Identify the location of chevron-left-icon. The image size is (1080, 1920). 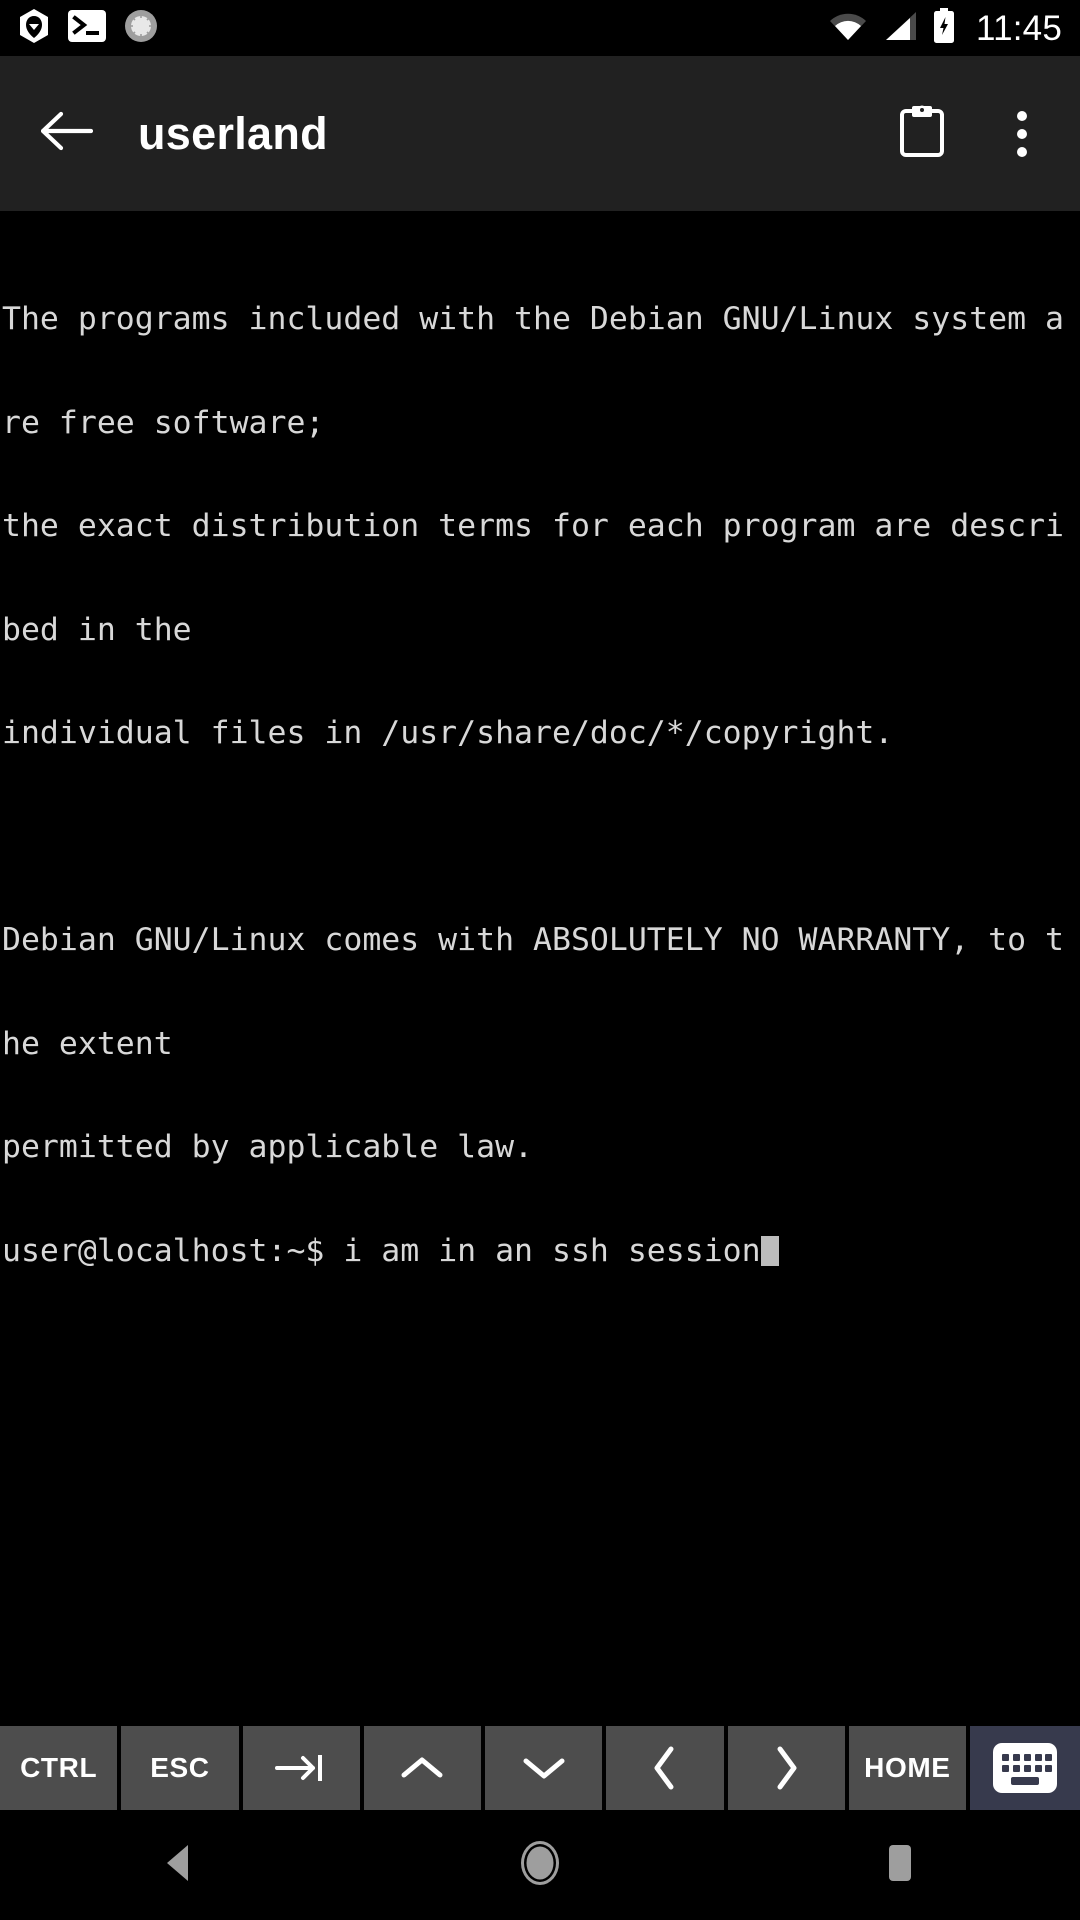
(665, 1768).